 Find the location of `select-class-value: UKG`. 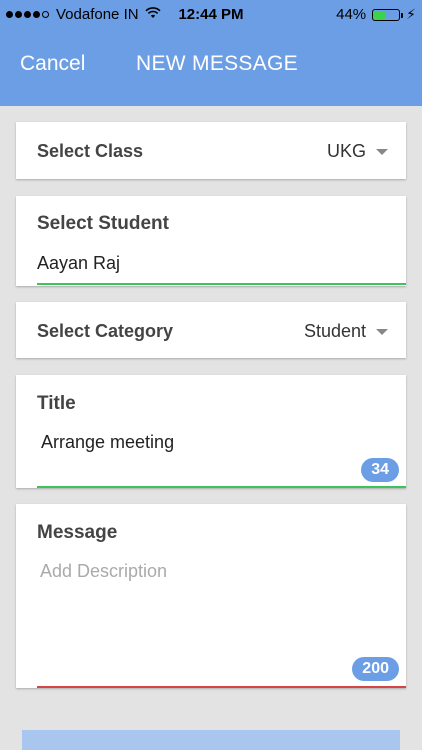

select-class-value: UKG is located at coordinates (346, 151).